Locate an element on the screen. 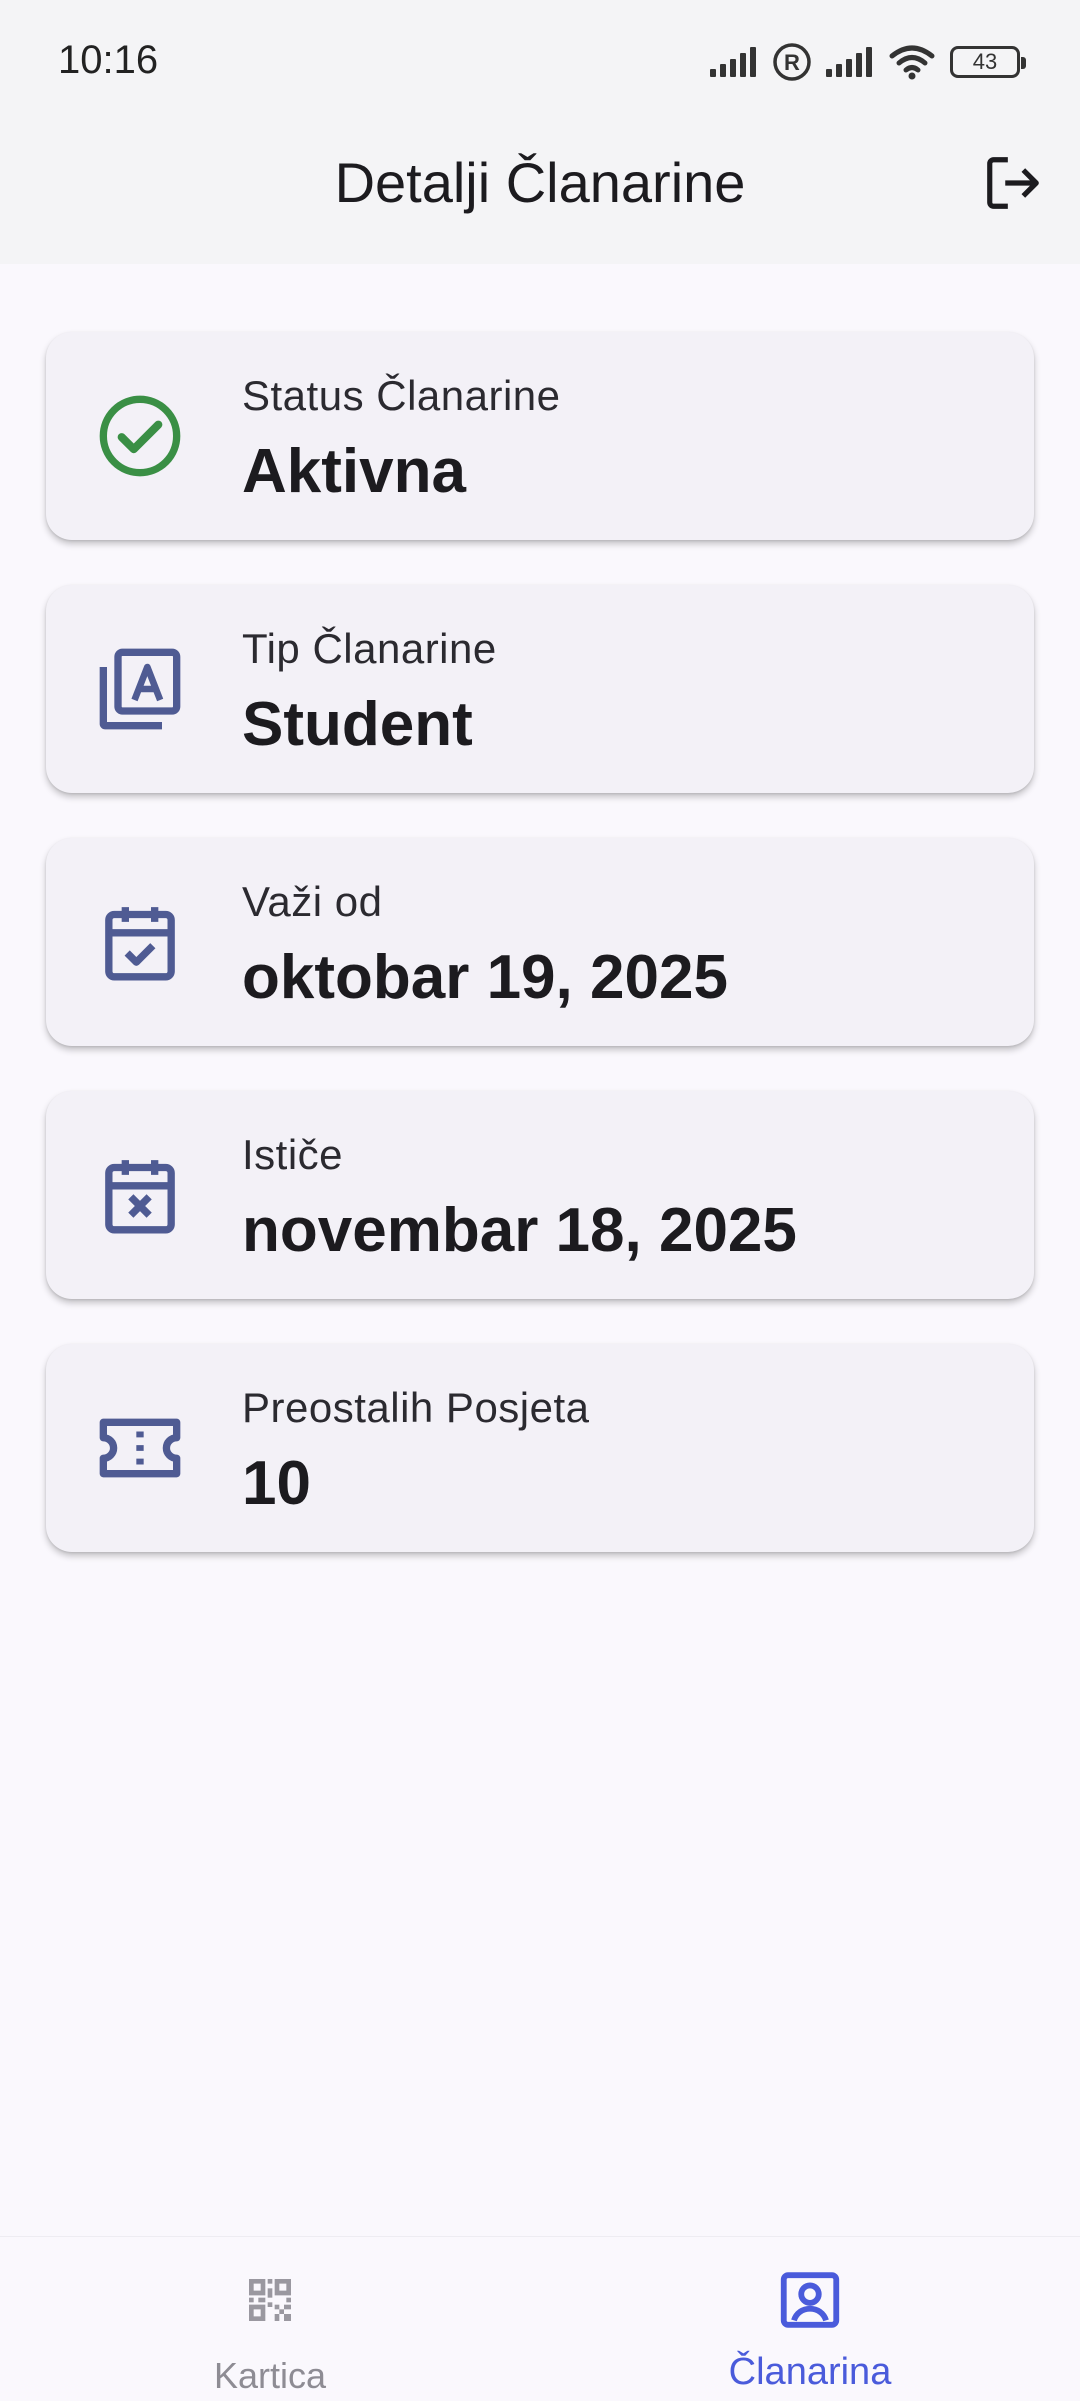  remaining-visits-card: Preostalih Posjeta 10 is located at coordinates (540, 1448).